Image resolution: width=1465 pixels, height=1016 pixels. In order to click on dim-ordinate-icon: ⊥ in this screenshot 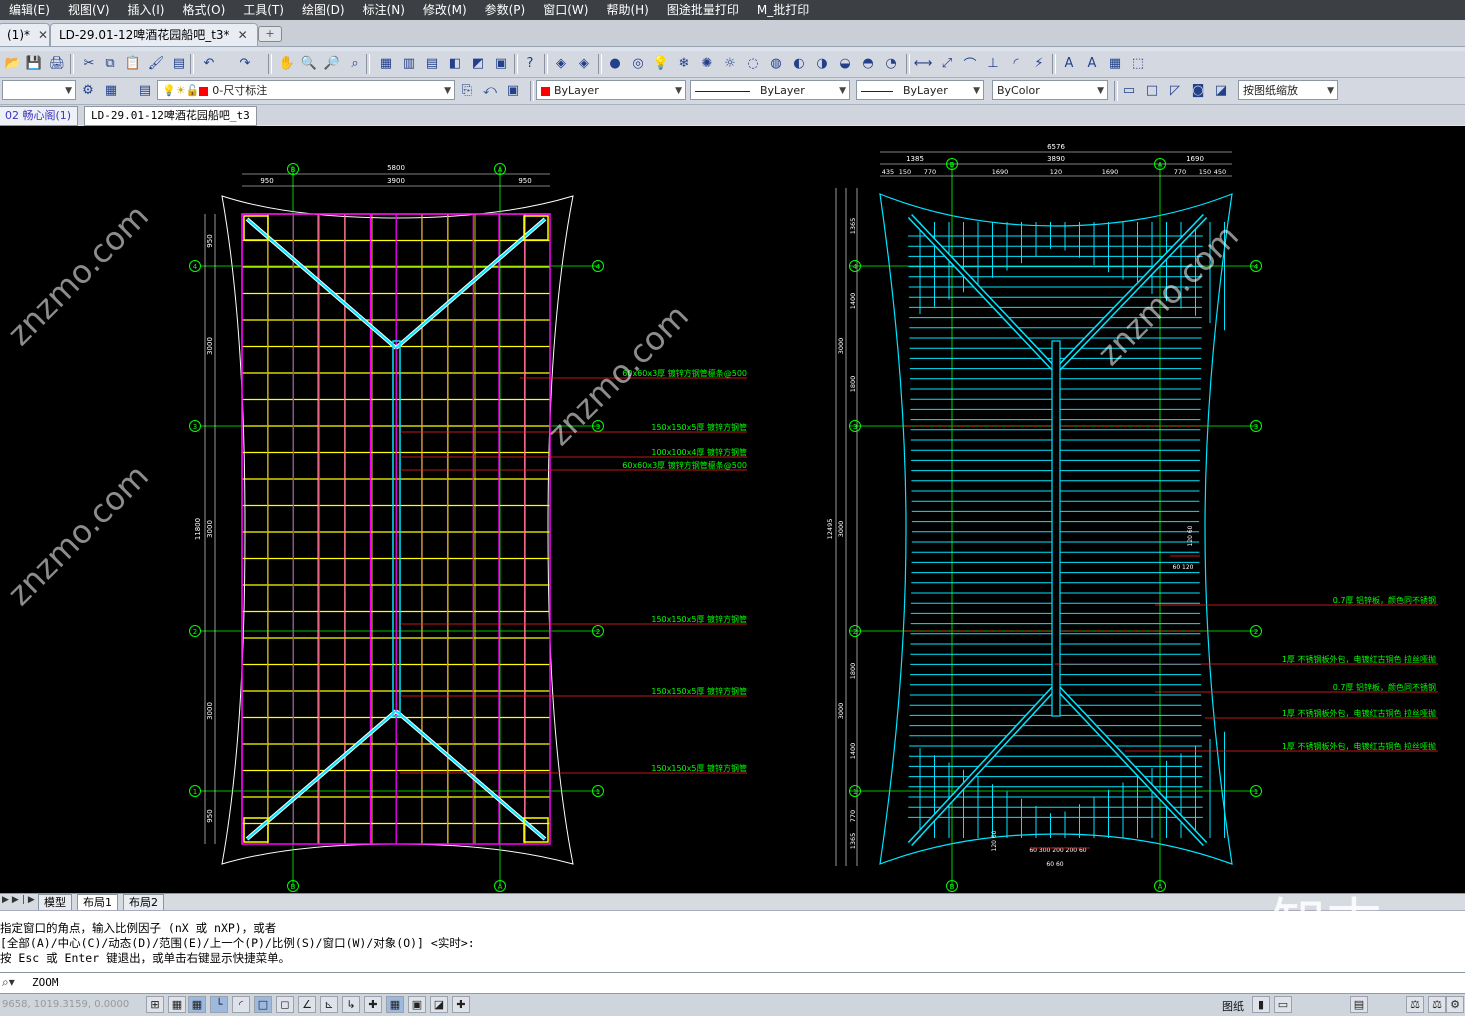, I will do `click(993, 63)`.